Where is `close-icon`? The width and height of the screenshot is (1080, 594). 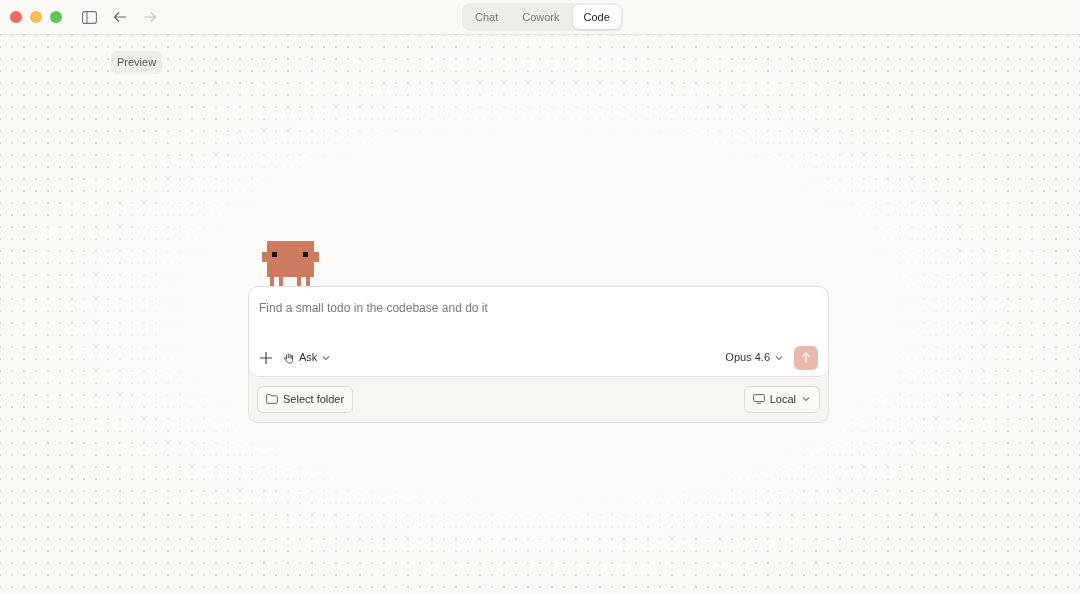 close-icon is located at coordinates (16, 17).